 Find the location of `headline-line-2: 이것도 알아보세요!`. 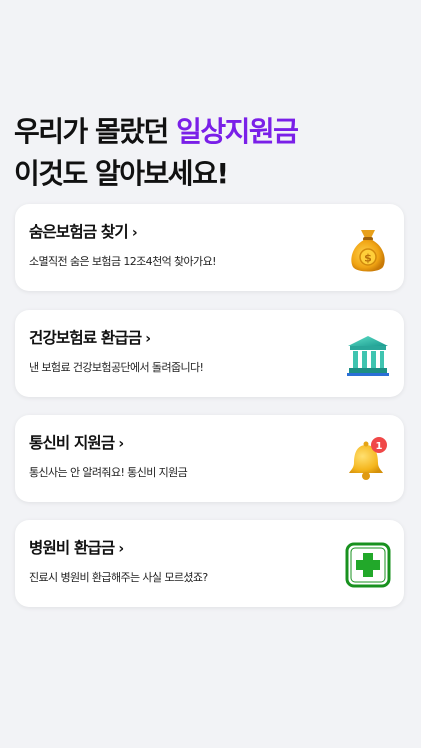

headline-line-2: 이것도 알아보세요! is located at coordinates (121, 173).